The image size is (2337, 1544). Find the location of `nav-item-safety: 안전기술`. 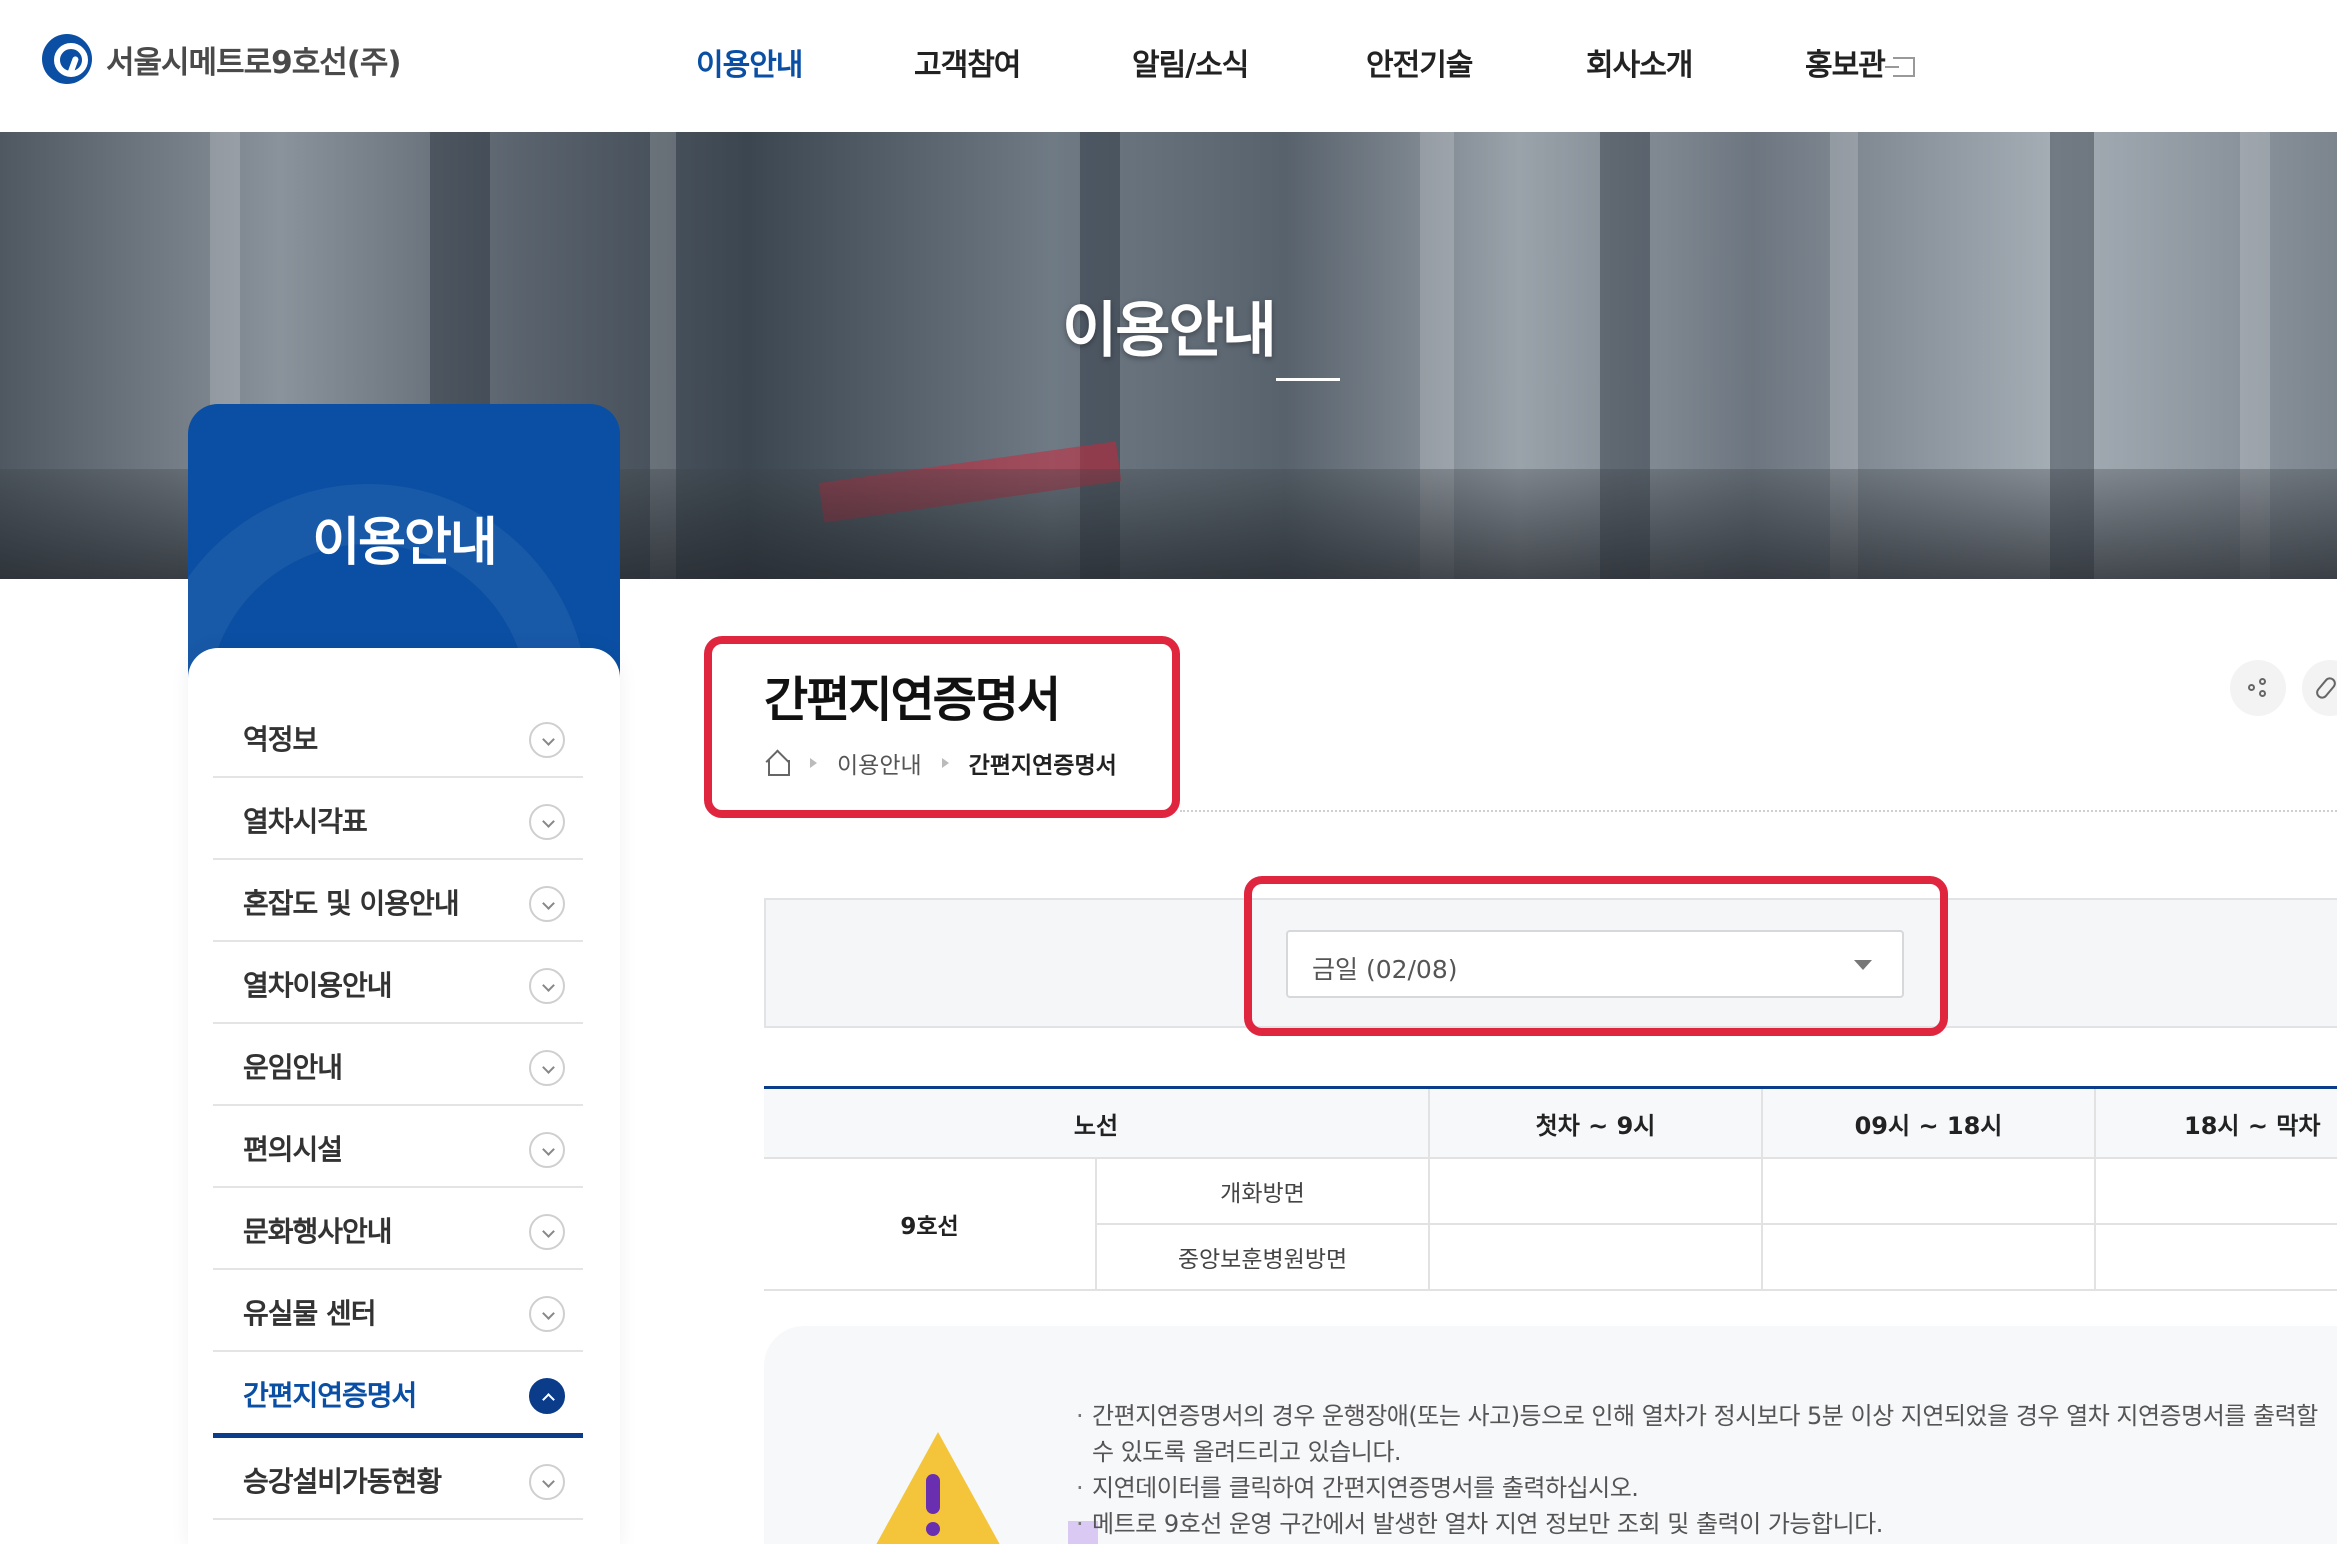

nav-item-safety: 안전기술 is located at coordinates (1419, 62).